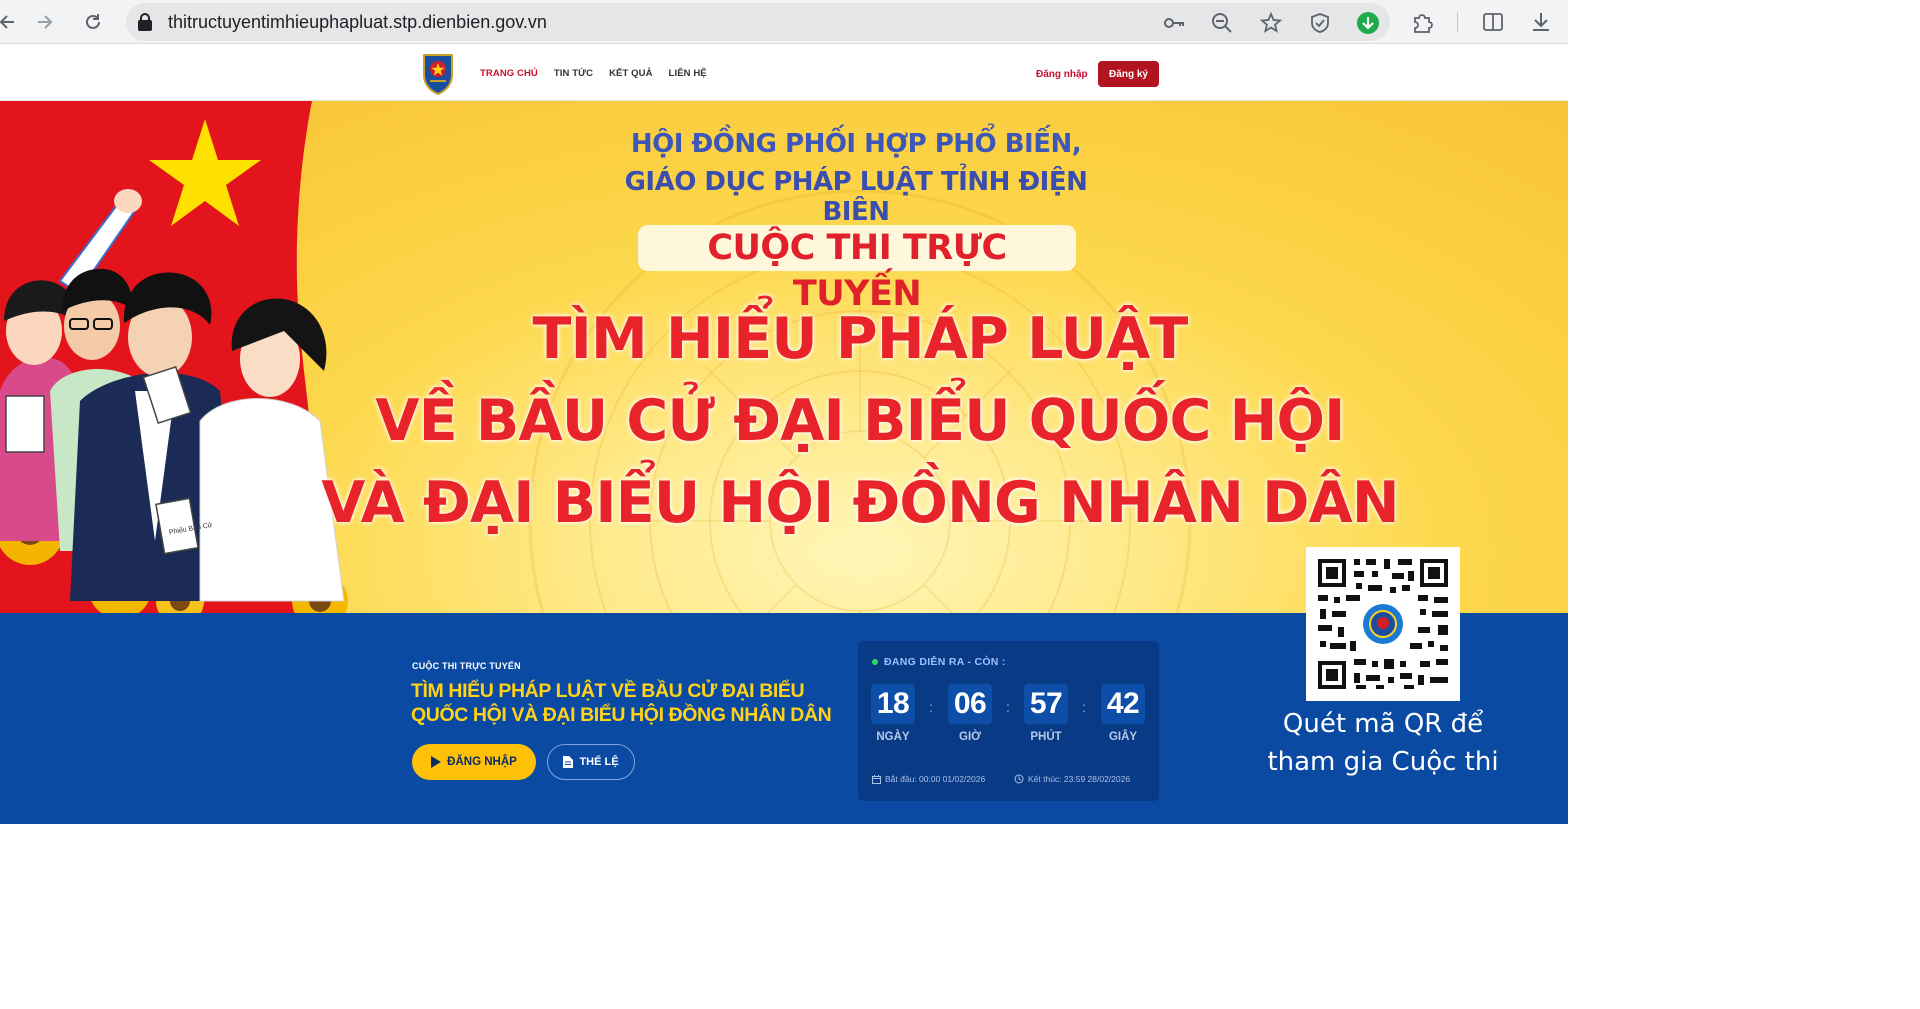 The width and height of the screenshot is (1920, 1009). I want to click on qr-code-image, so click(1383, 624).